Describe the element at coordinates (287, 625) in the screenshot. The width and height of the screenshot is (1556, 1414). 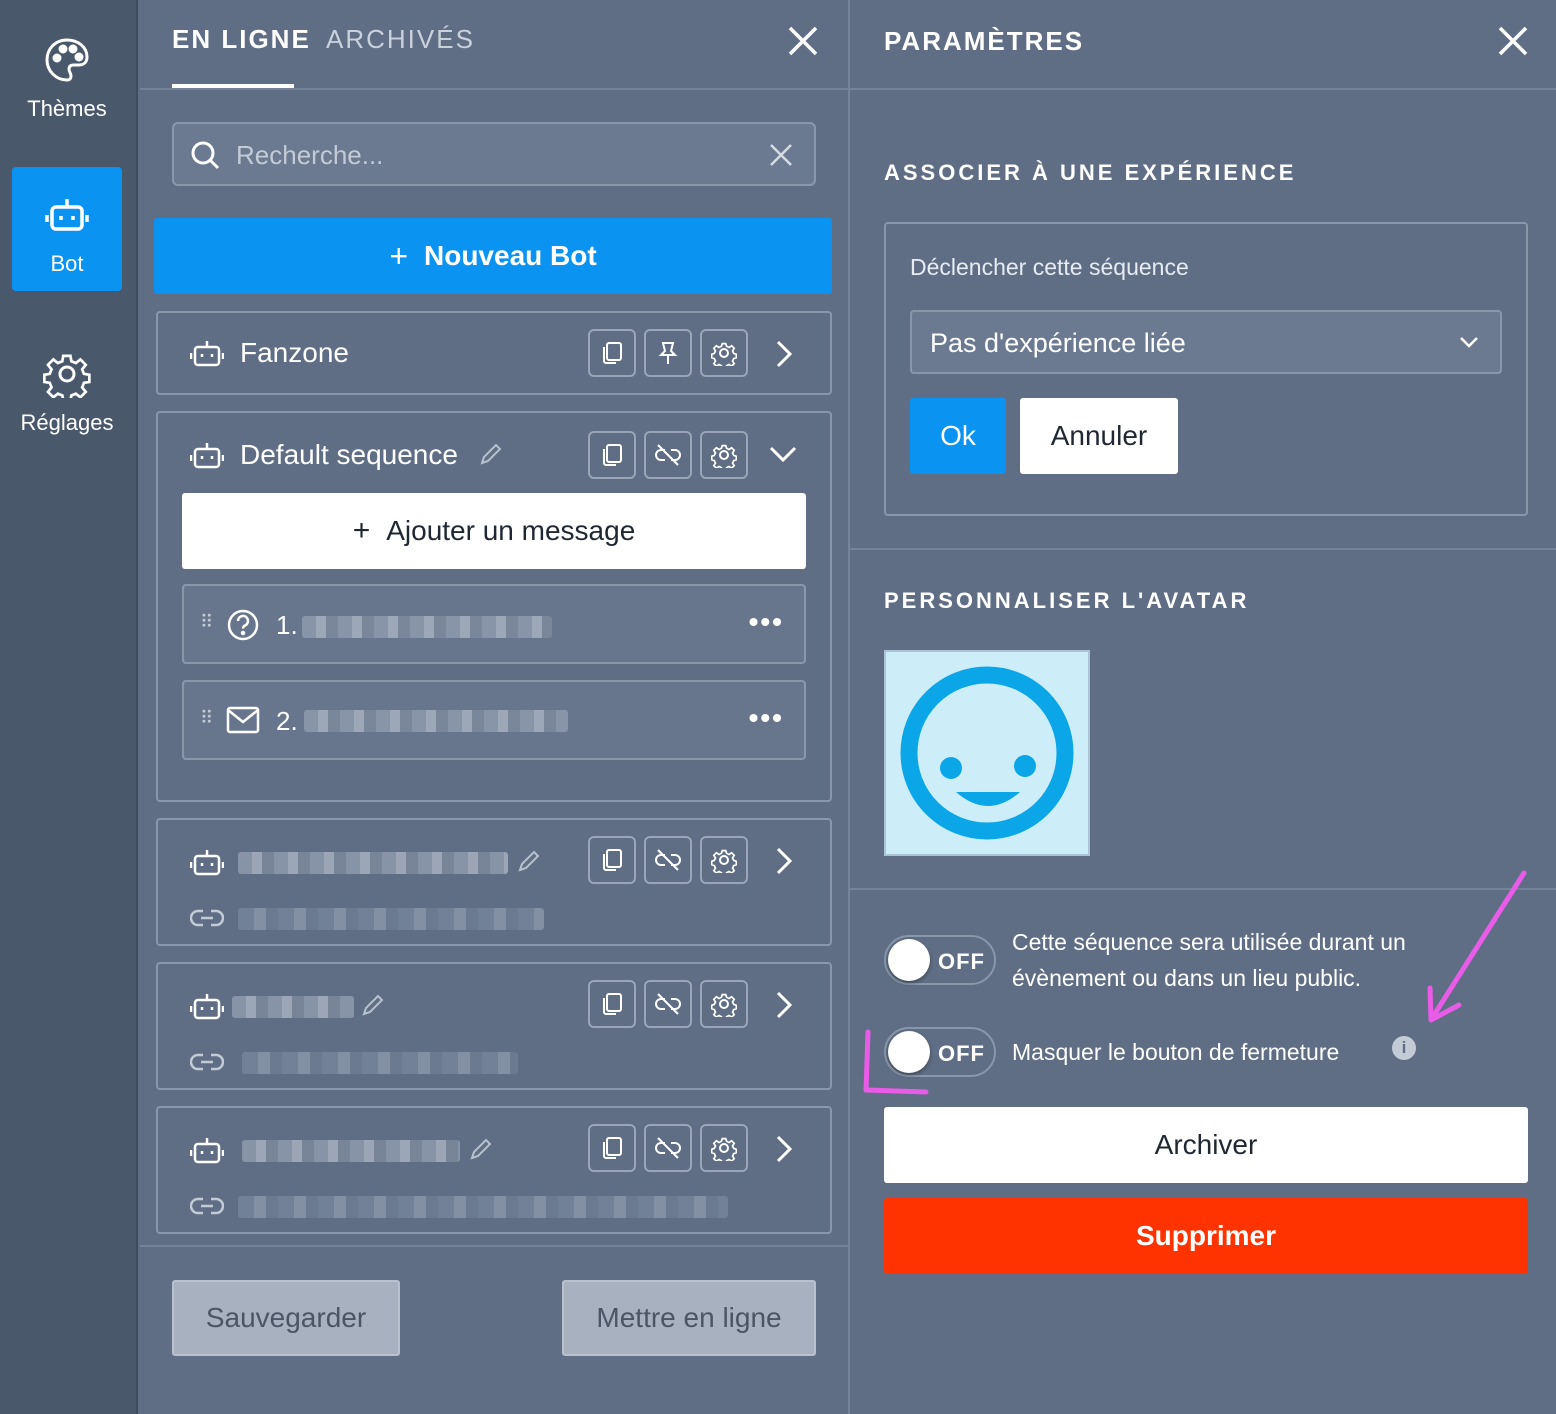
I see `message-number: 1.` at that location.